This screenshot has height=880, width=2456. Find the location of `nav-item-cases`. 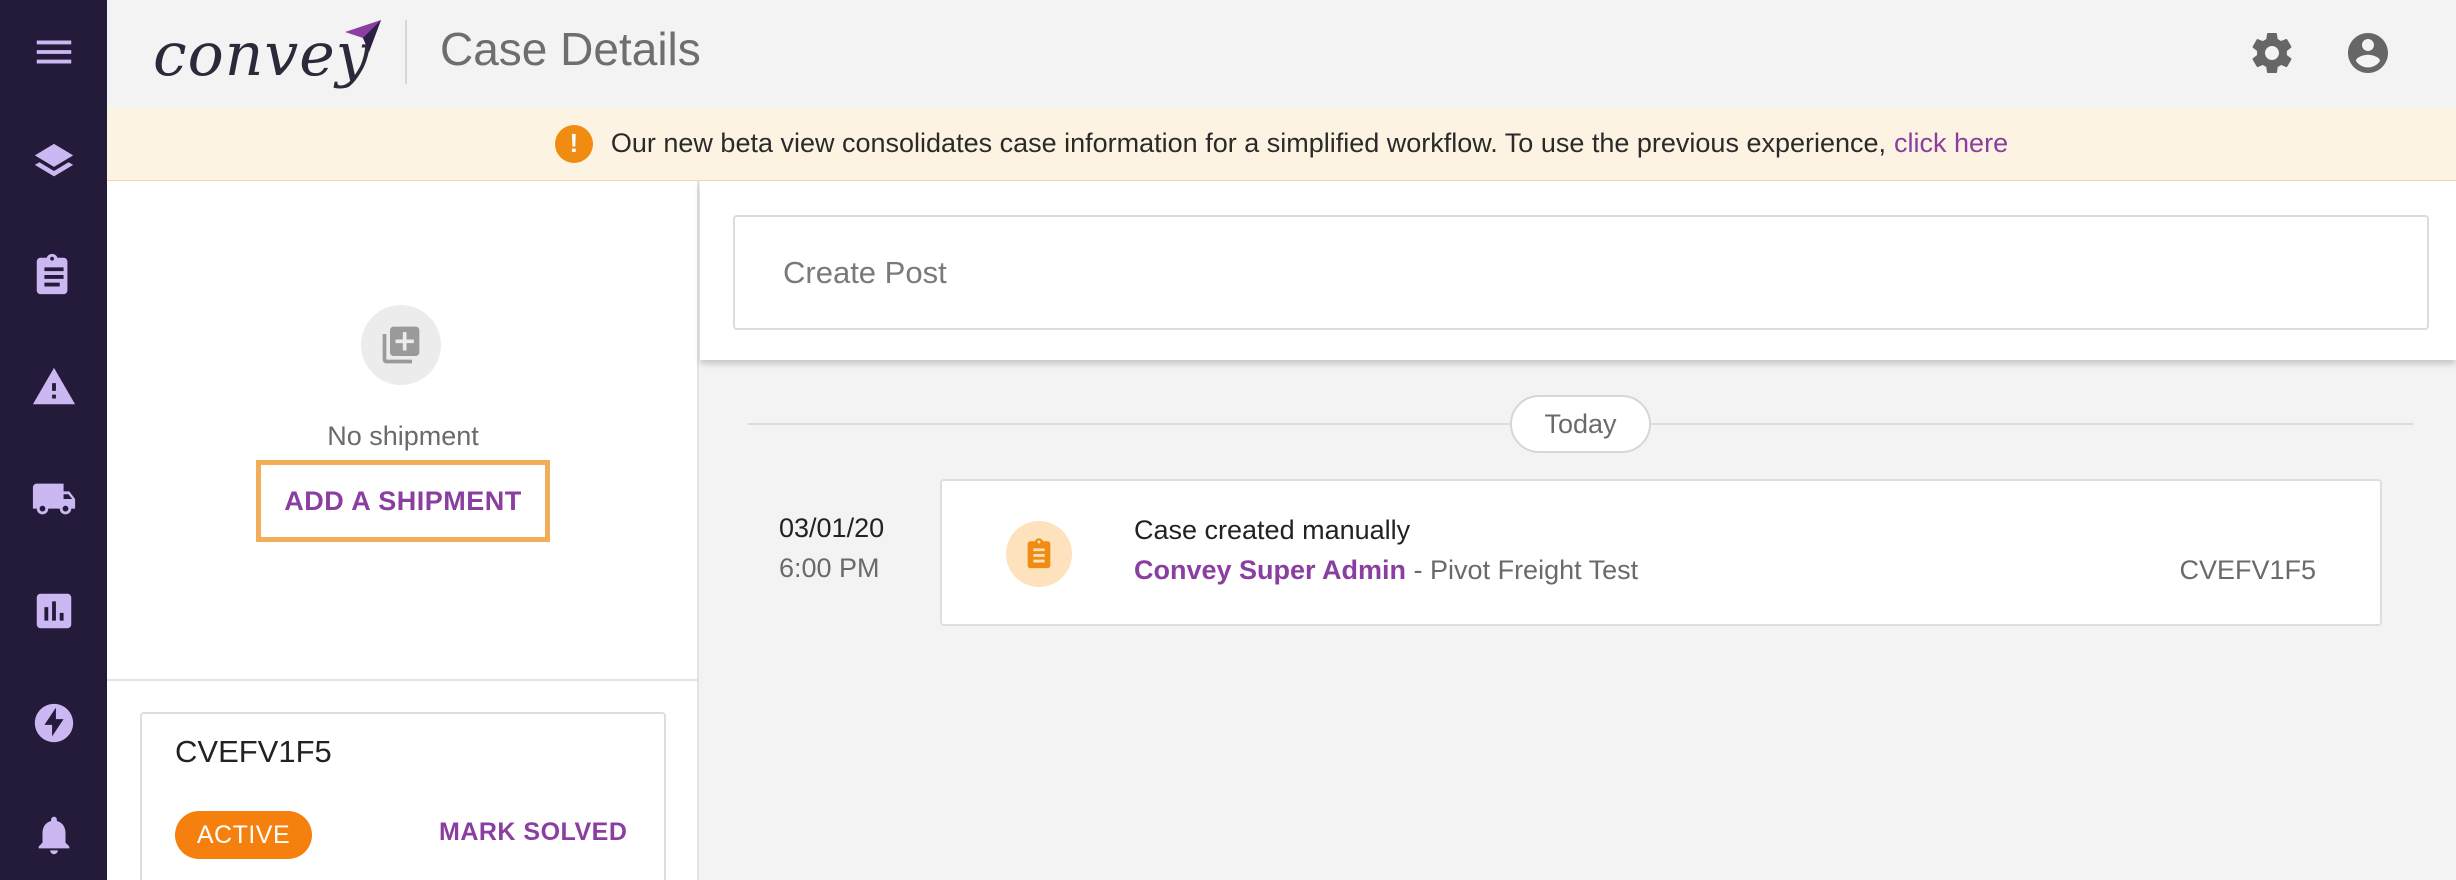

nav-item-cases is located at coordinates (53, 275).